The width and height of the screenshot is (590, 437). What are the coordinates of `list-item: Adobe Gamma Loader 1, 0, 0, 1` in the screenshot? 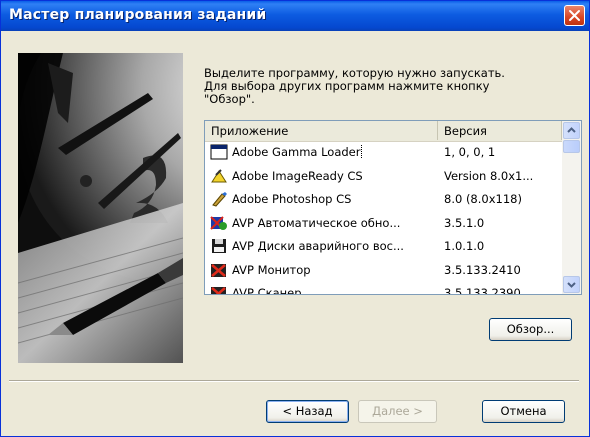 It's located at (383, 153).